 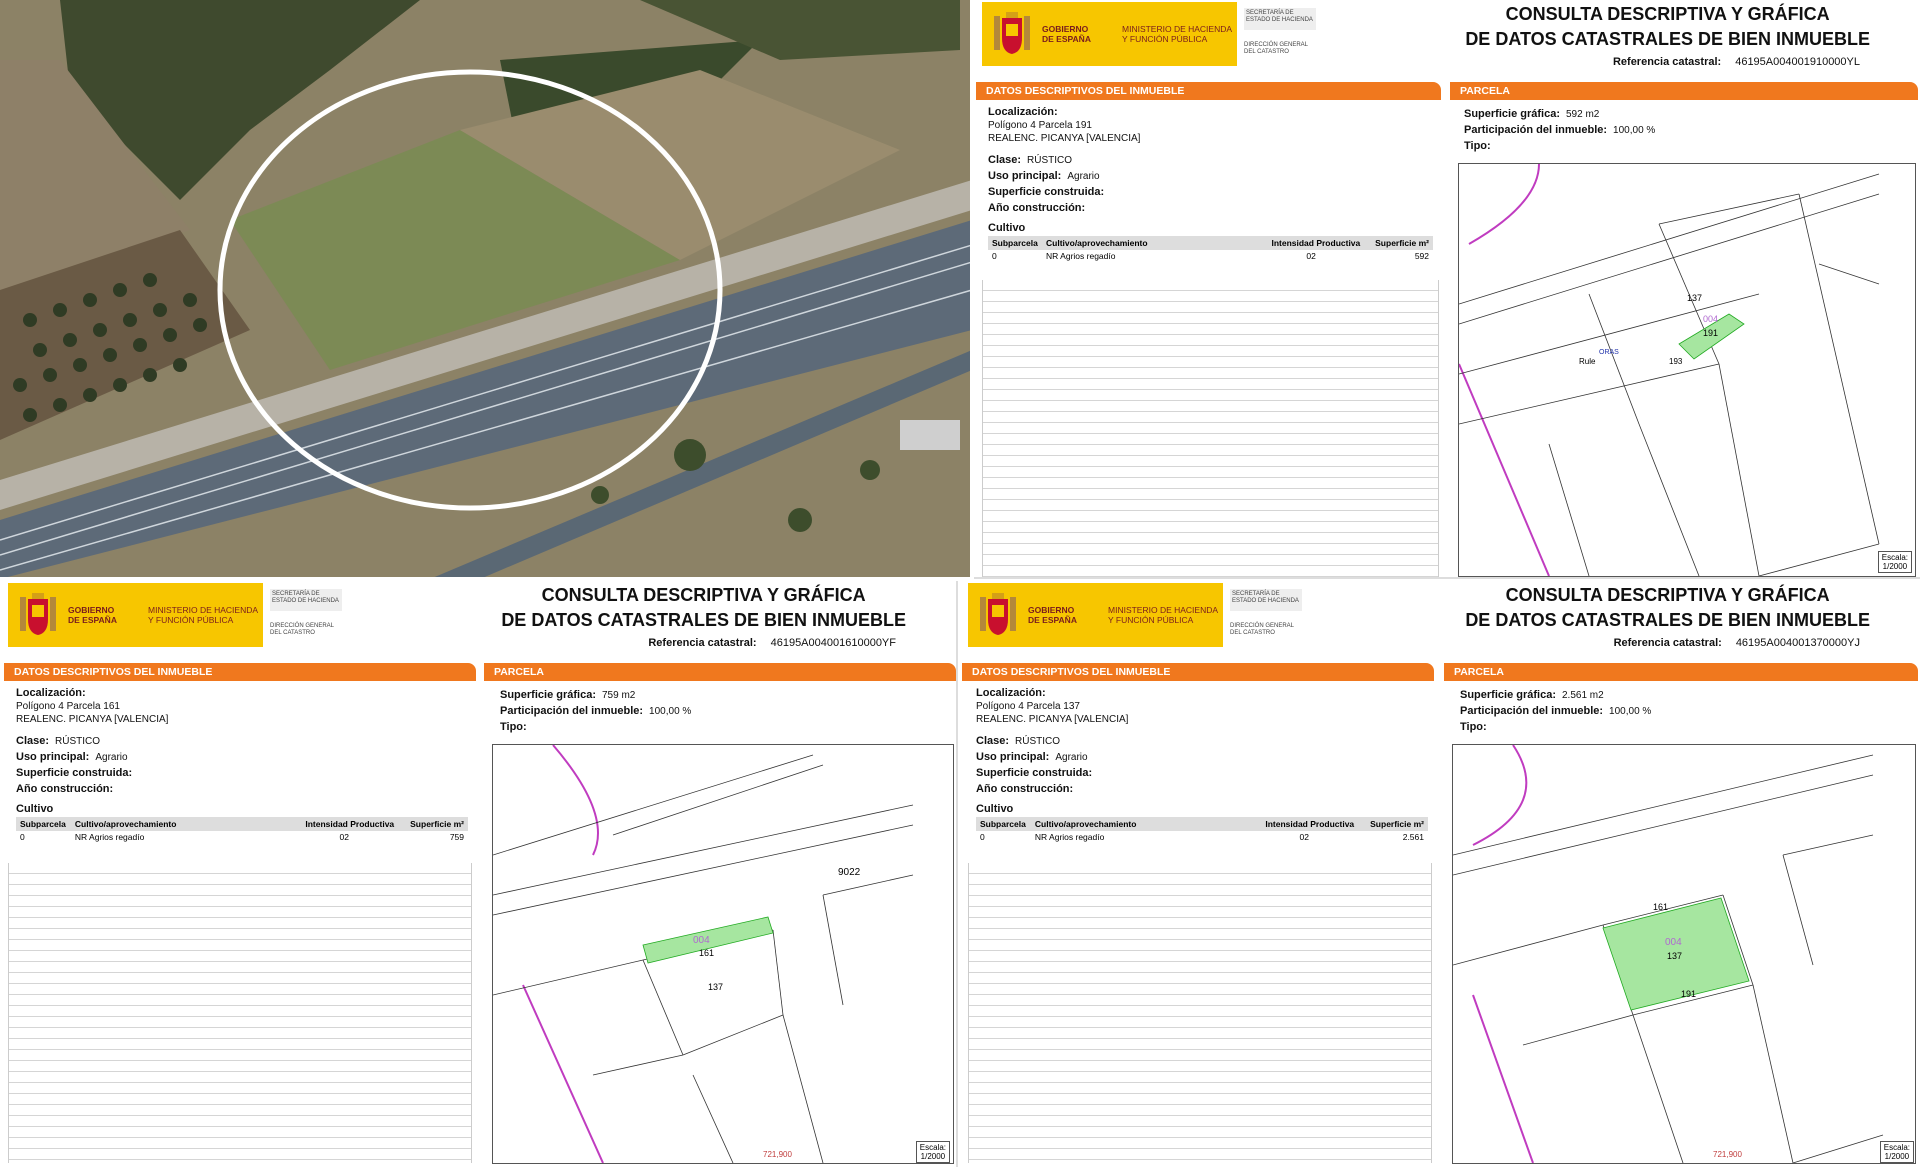 I want to click on map-label-9022: 9022, so click(x=849, y=872).